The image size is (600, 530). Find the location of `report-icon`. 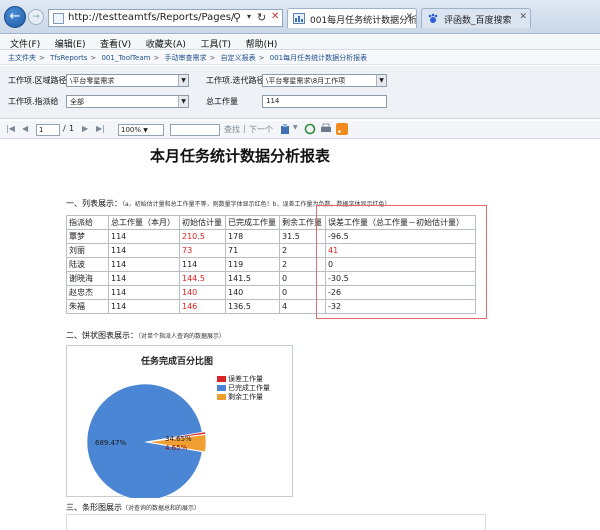

report-icon is located at coordinates (299, 18).